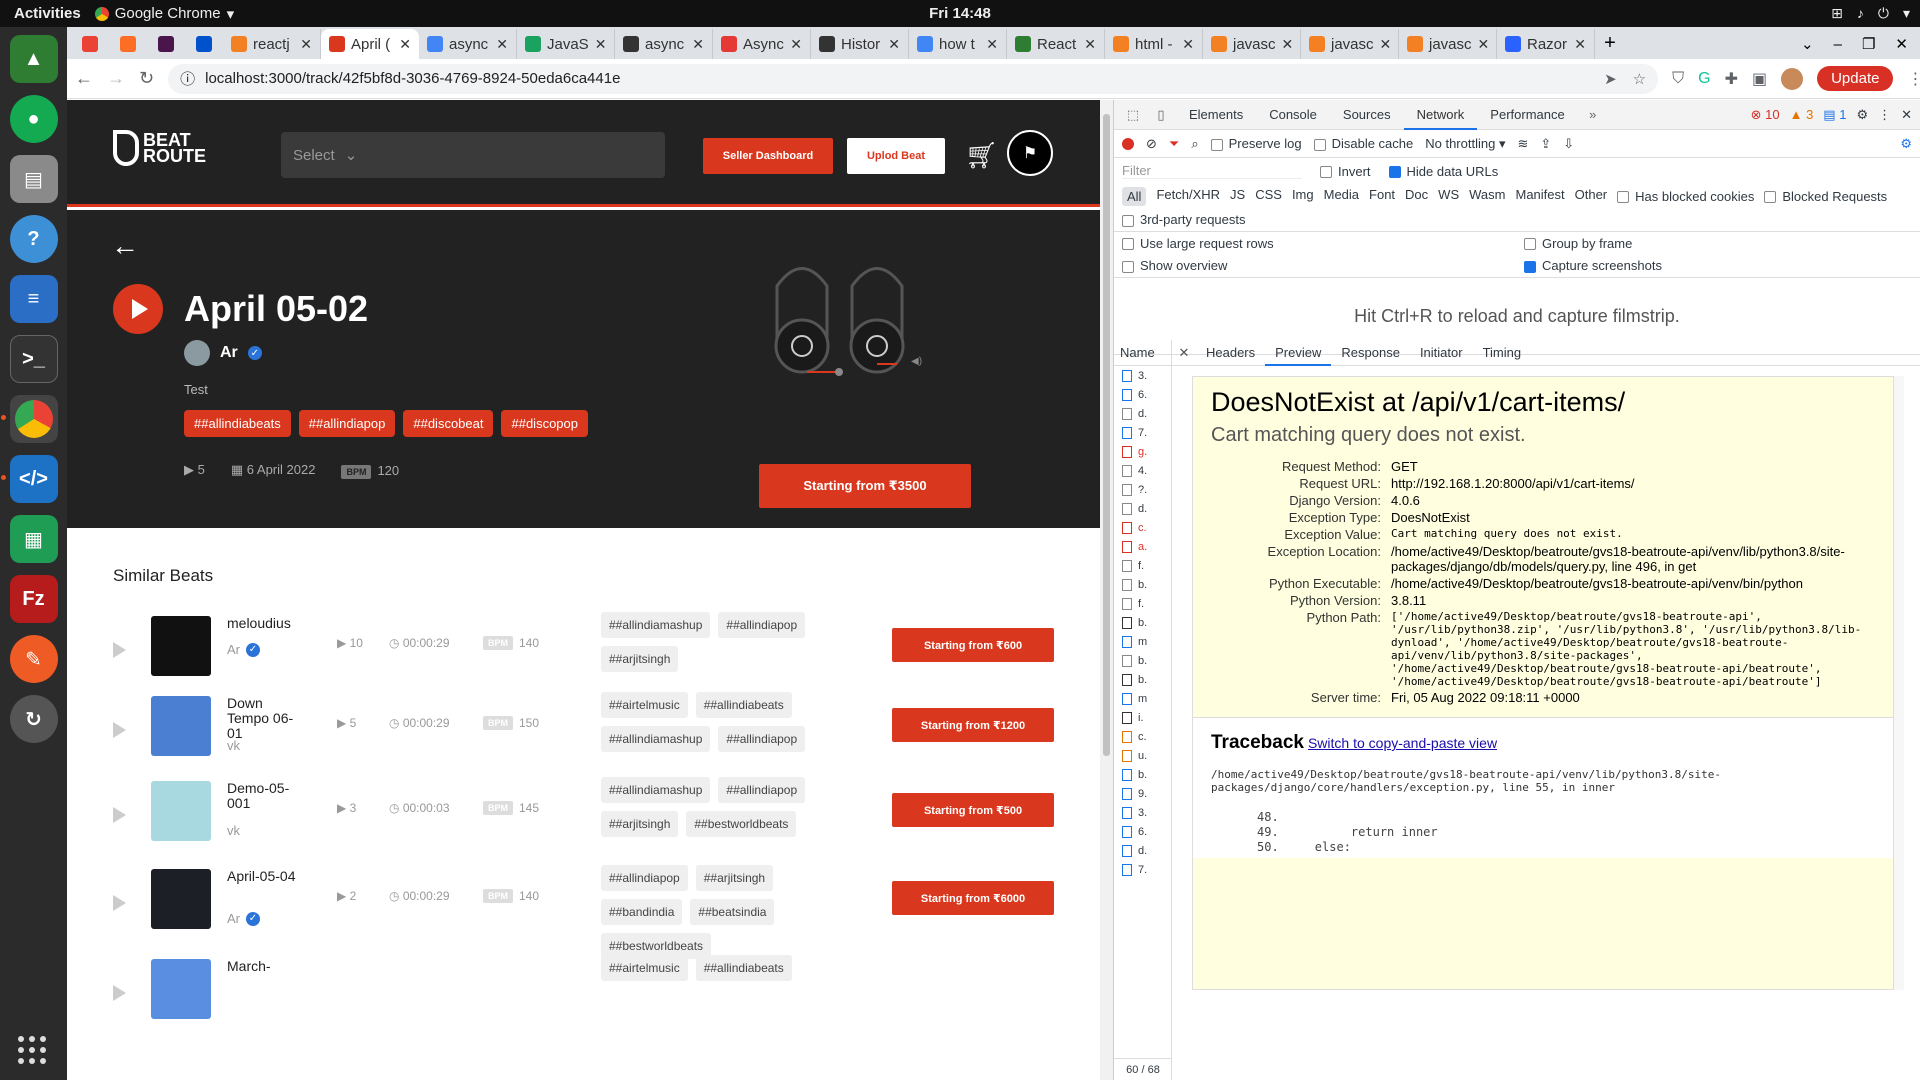  Describe the element at coordinates (1487, 196) in the screenshot. I see `type-filter-wasm: Wasm` at that location.